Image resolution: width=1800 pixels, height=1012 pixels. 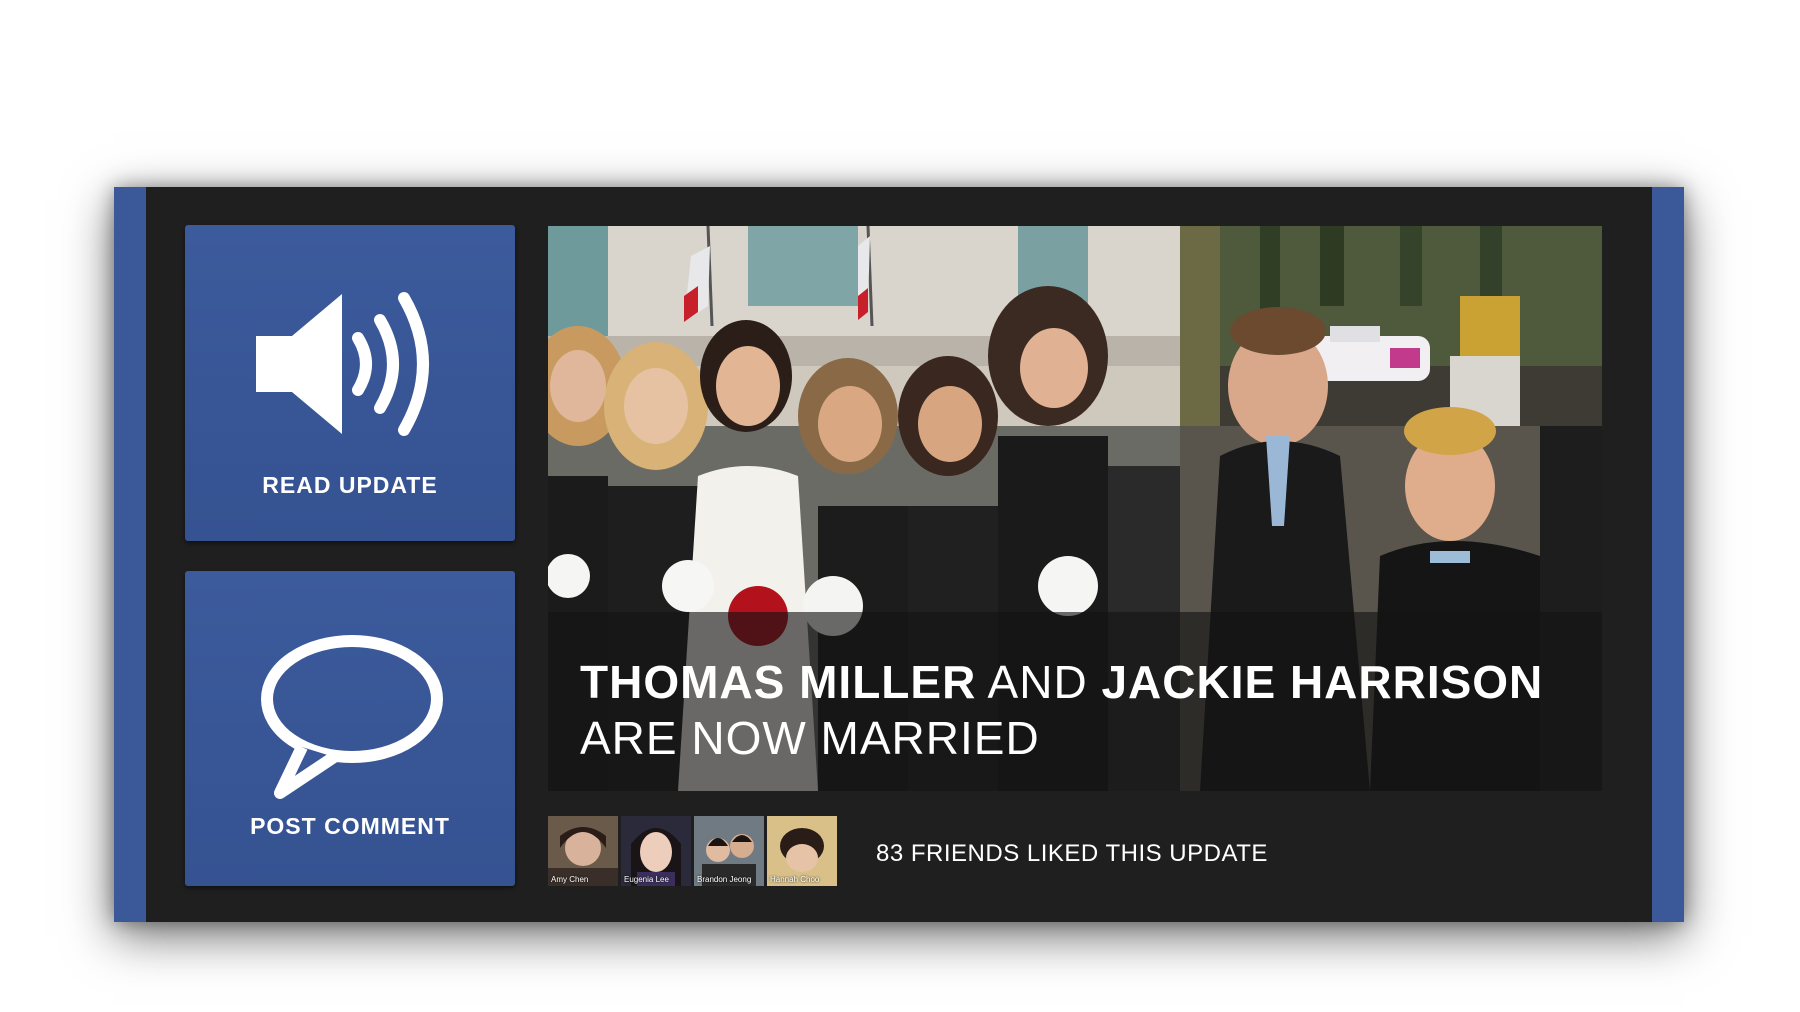 What do you see at coordinates (802, 851) in the screenshot?
I see `friend-avatar: Hannah Choo` at bounding box center [802, 851].